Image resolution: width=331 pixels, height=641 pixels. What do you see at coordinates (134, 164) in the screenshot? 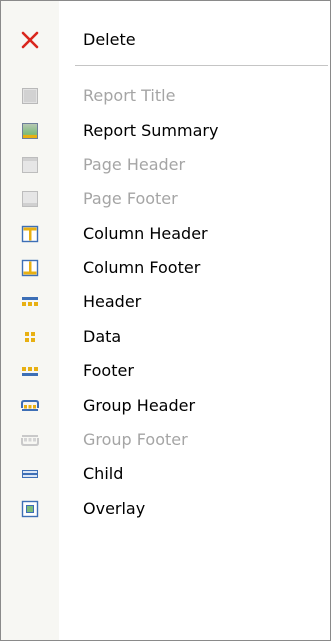
I see `menu-item-label: Page Header` at bounding box center [134, 164].